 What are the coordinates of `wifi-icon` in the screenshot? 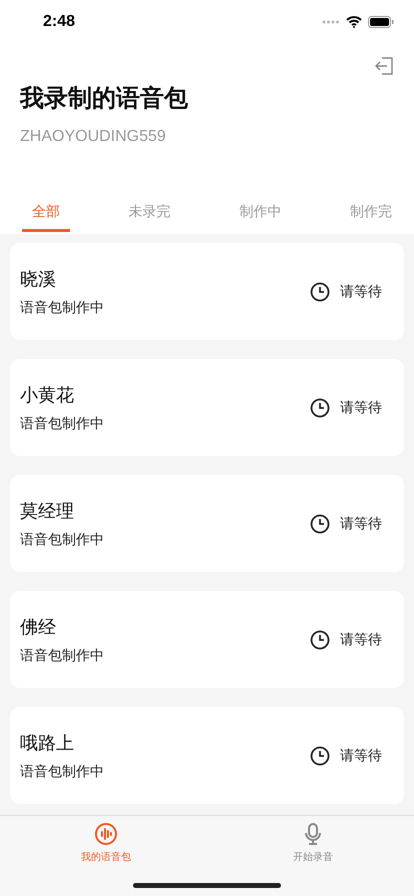 It's located at (354, 22).